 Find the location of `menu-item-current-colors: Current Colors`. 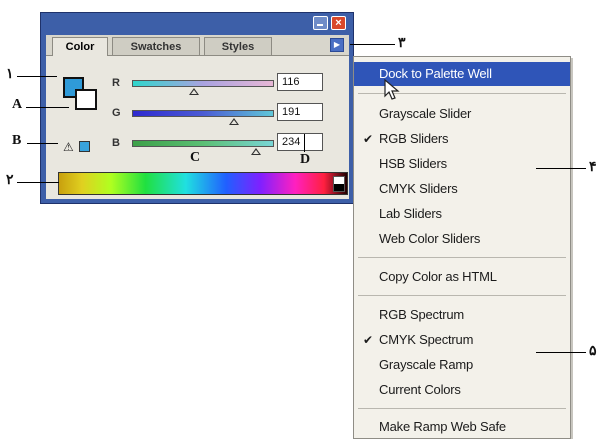

menu-item-current-colors: Current Colors is located at coordinates (462, 390).